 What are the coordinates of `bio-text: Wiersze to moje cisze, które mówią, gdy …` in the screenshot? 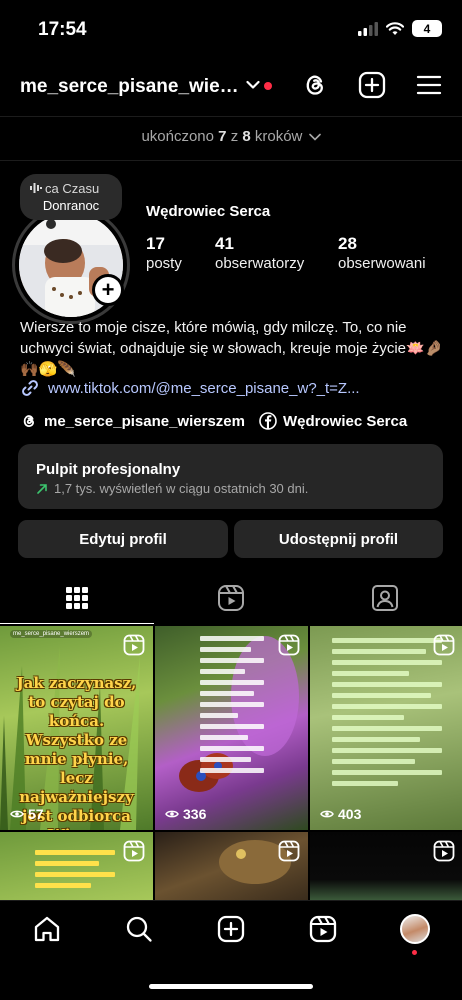 It's located at (232, 348).